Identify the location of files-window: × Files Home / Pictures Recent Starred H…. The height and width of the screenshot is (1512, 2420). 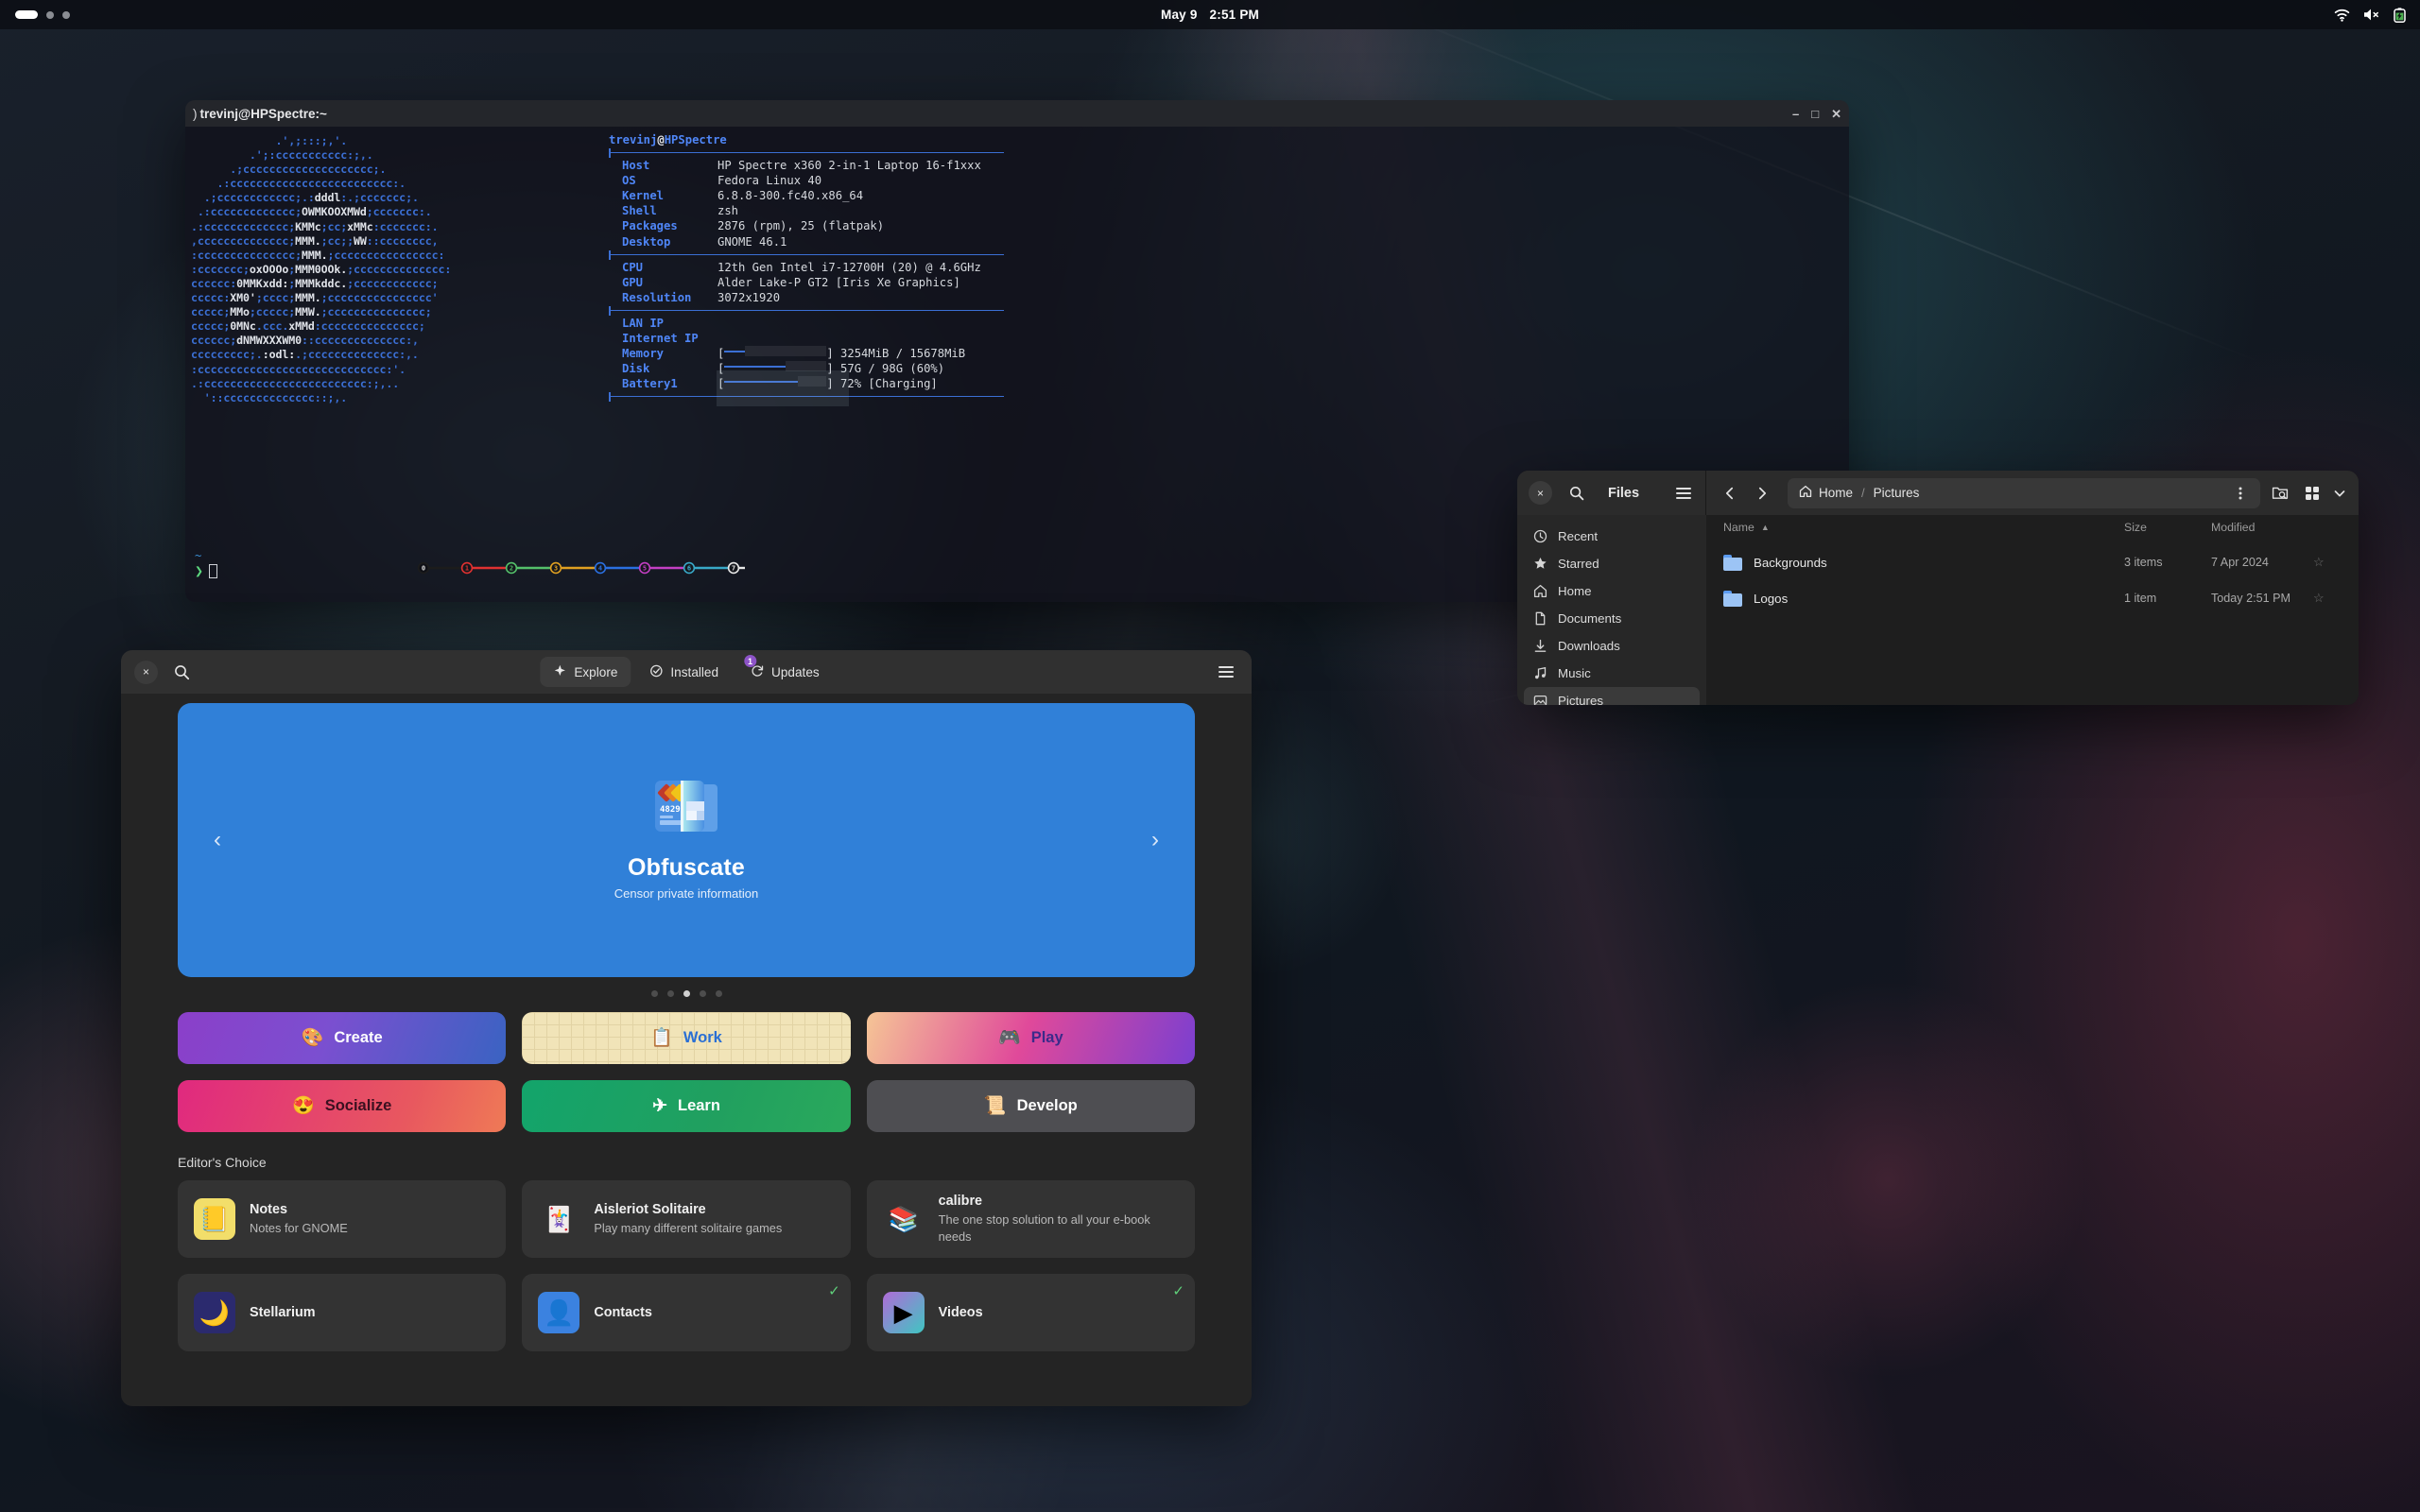
(1938, 588).